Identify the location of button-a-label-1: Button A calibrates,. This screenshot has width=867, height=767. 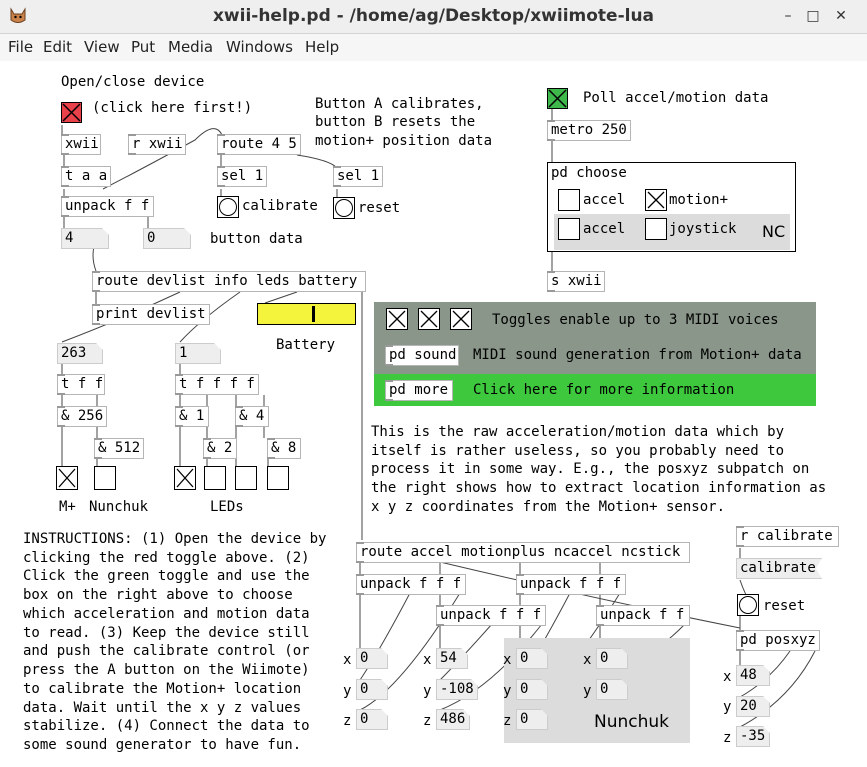
(399, 104).